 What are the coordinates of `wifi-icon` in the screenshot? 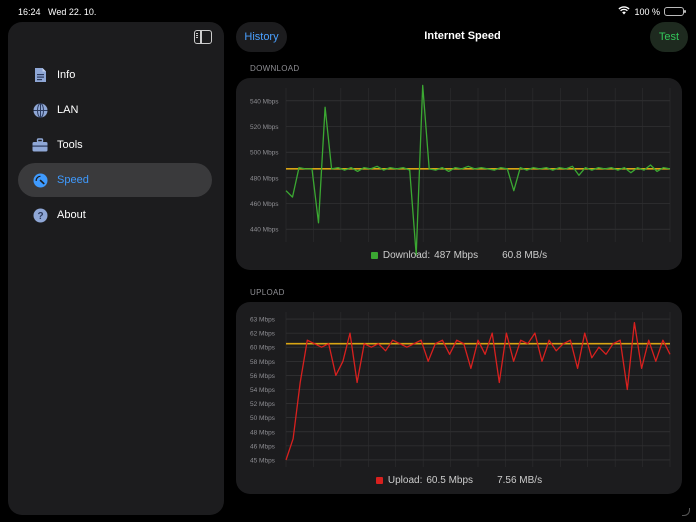 It's located at (624, 11).